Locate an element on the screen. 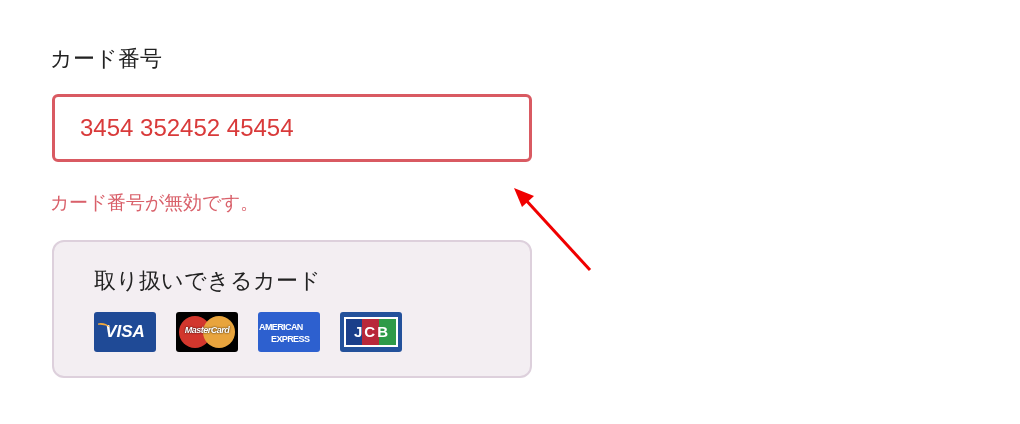 The image size is (1020, 424). error-message: カード番号が無効です。 is located at coordinates (155, 202).